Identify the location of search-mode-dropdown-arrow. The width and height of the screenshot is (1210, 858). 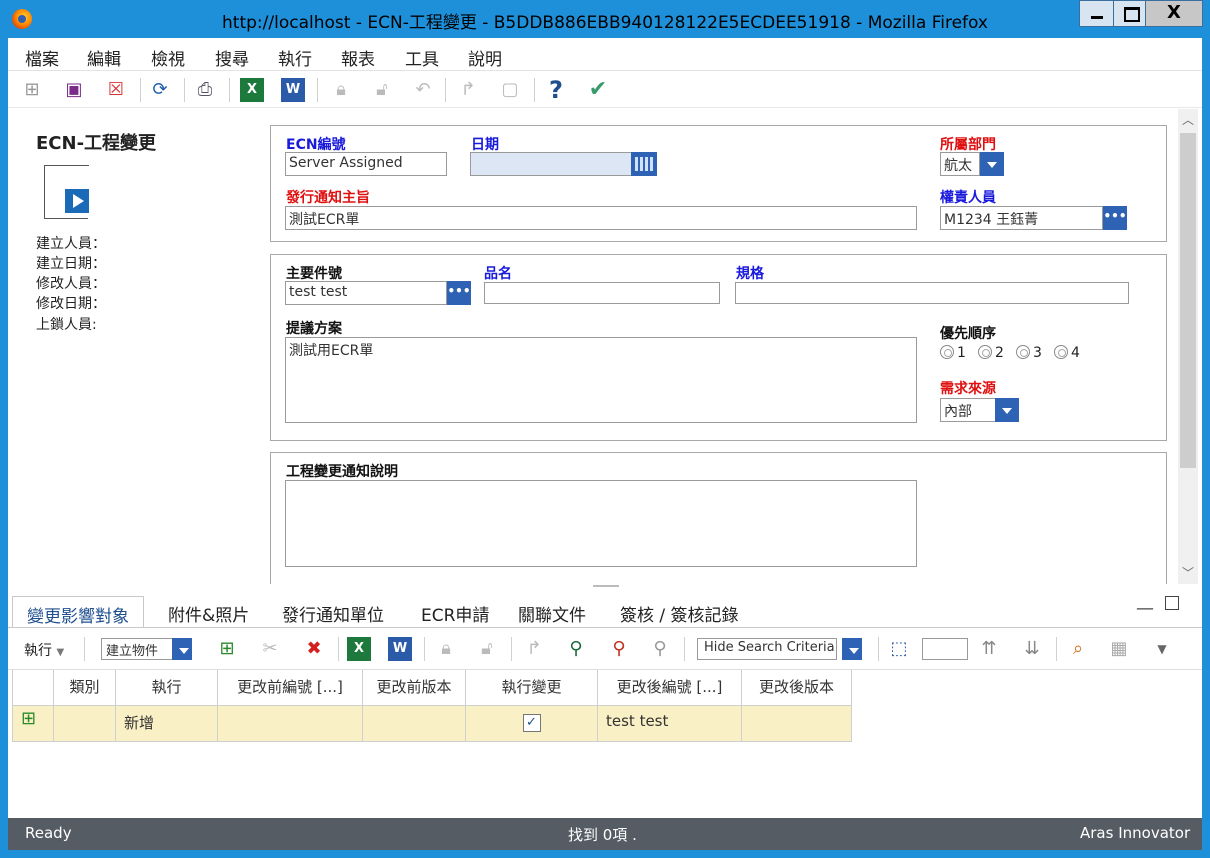
(852, 649).